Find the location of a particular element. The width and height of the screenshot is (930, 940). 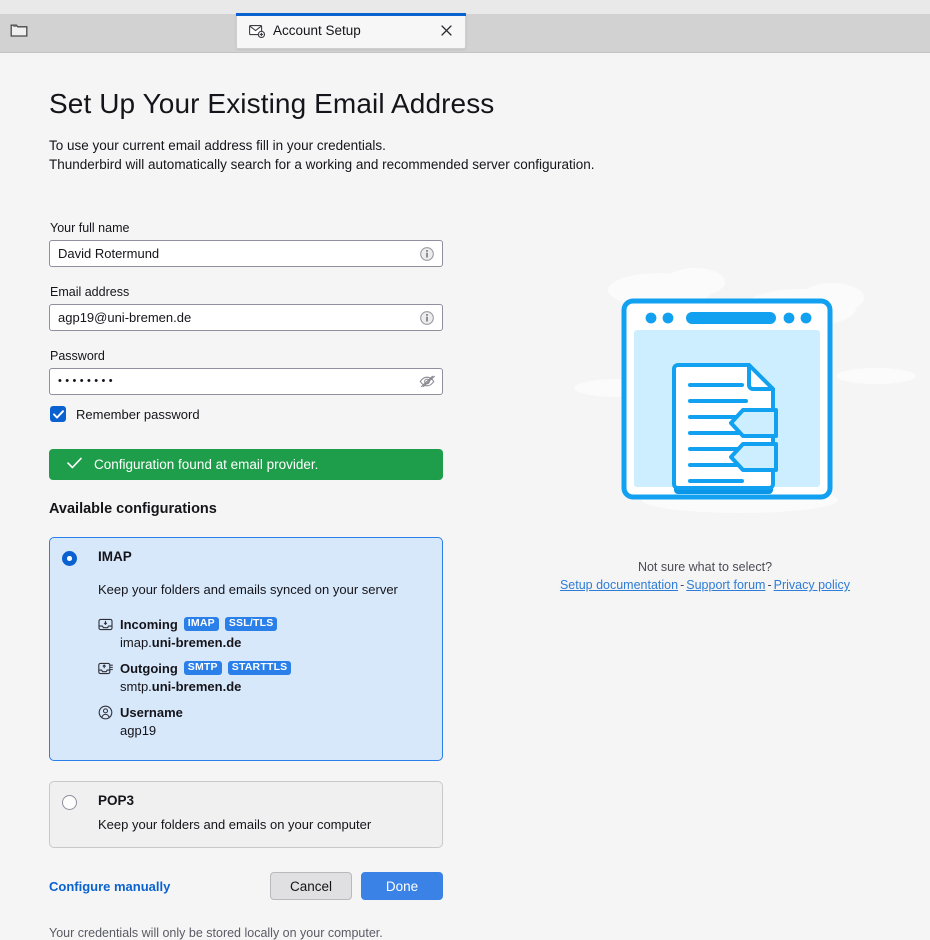

email-input is located at coordinates (246, 317).